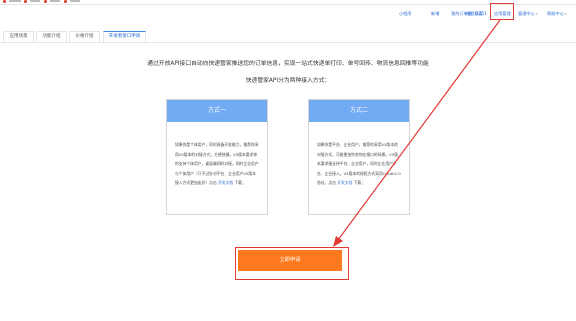  I want to click on tab-scenarios: 应用场景, so click(18, 36).